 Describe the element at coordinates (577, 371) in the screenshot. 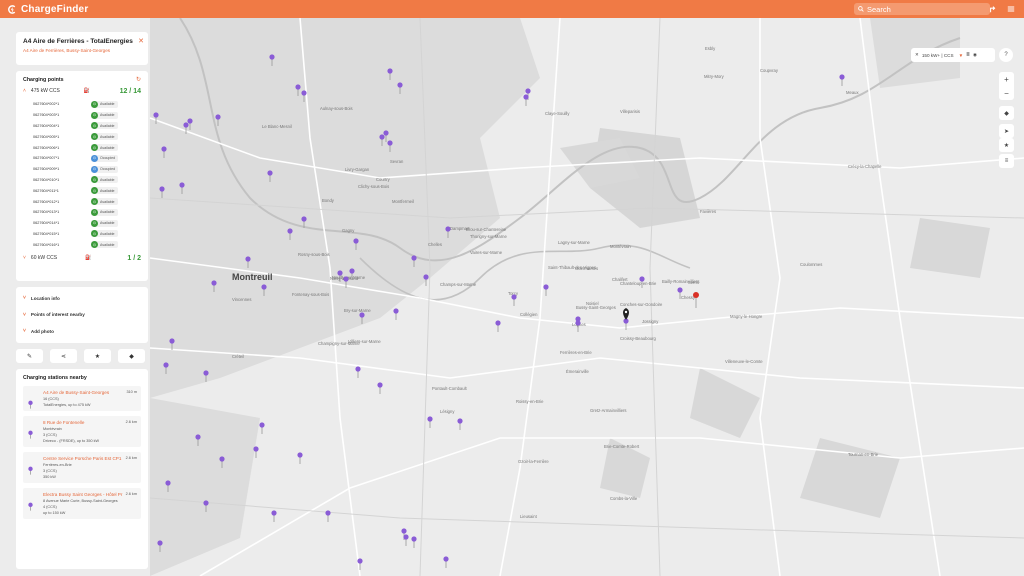

I see `map-place-label: Émerainville` at that location.